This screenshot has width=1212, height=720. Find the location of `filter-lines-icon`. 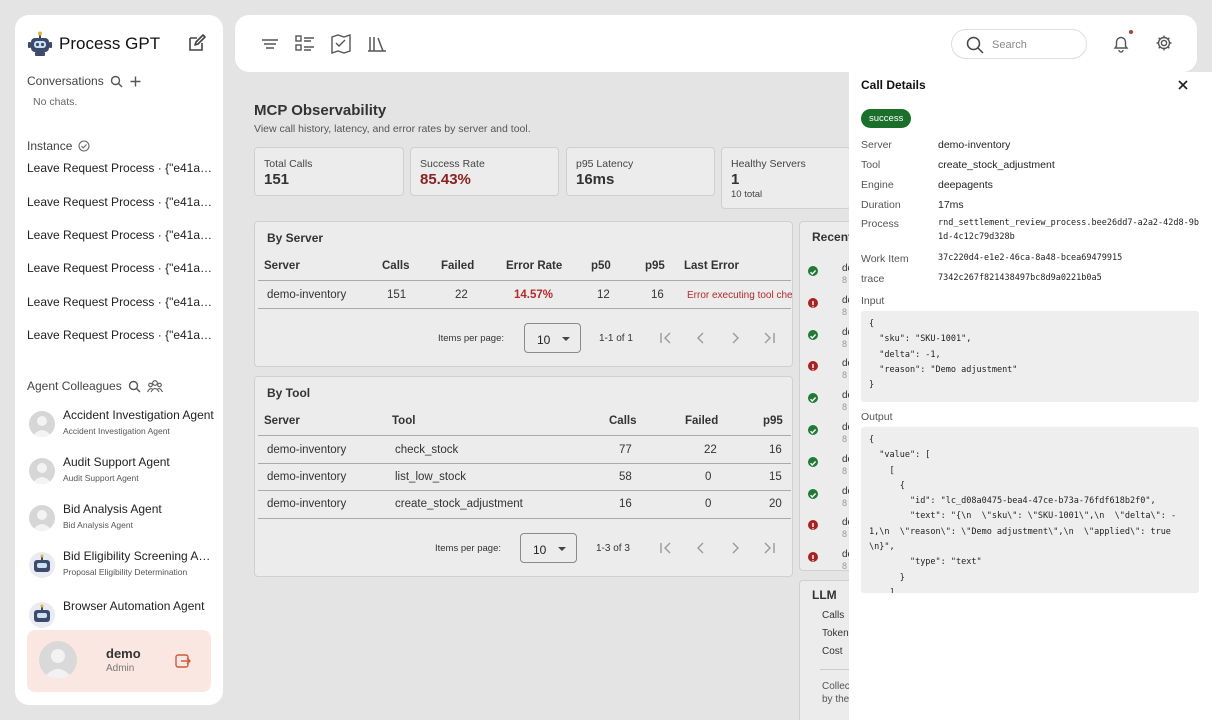

filter-lines-icon is located at coordinates (270, 44).